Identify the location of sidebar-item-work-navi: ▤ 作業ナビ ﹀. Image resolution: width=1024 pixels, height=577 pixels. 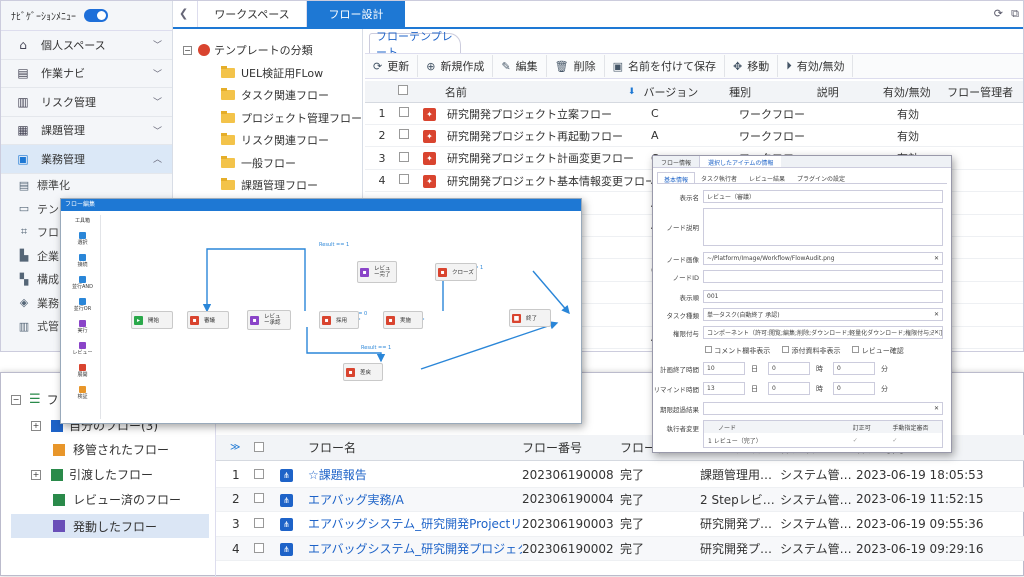
(86, 74).